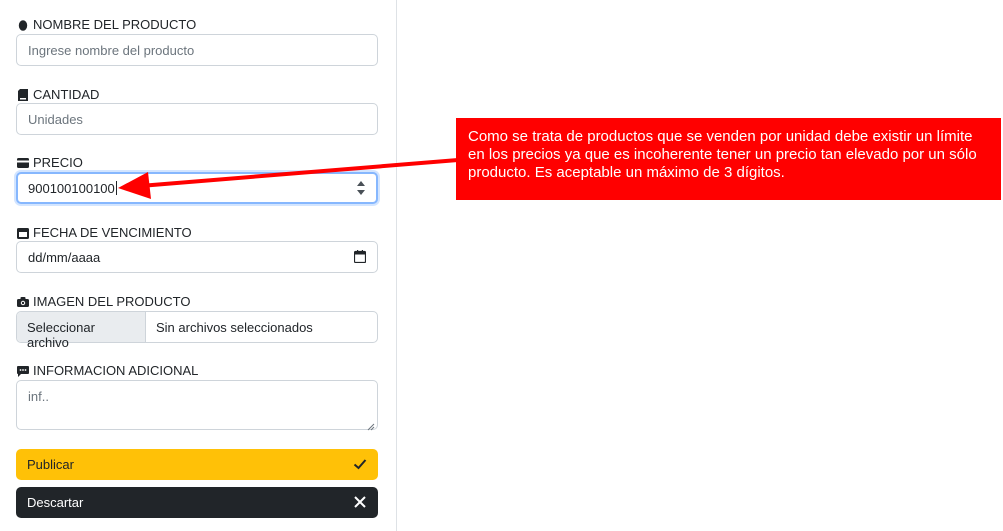 This screenshot has width=1003, height=531. Describe the element at coordinates (111, 50) in the screenshot. I see `product-name-placeholder: Ingrese nombre del producto` at that location.